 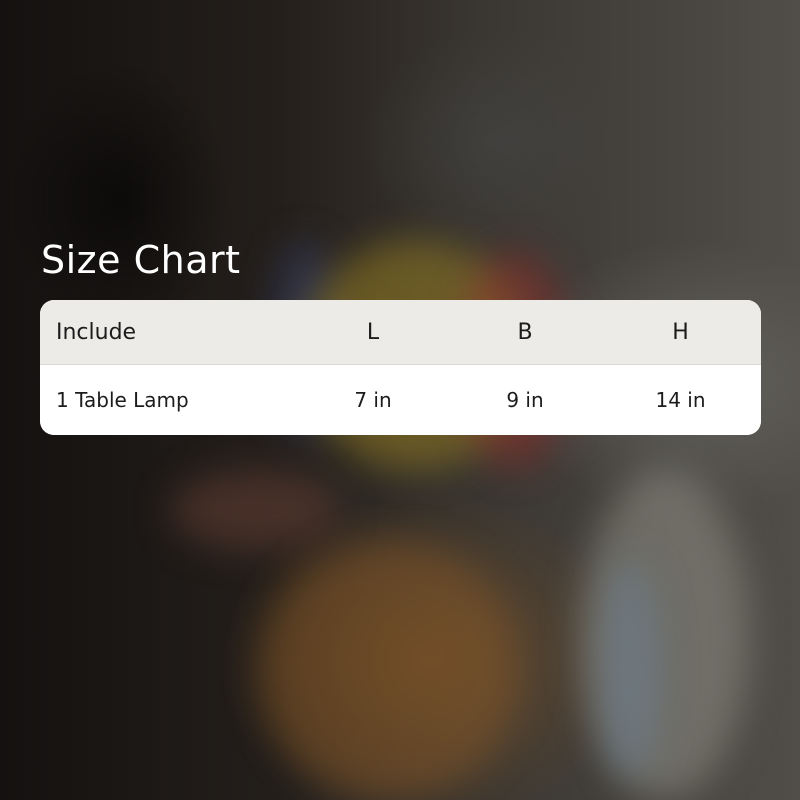 I want to click on column-header-height: H, so click(x=680, y=332).